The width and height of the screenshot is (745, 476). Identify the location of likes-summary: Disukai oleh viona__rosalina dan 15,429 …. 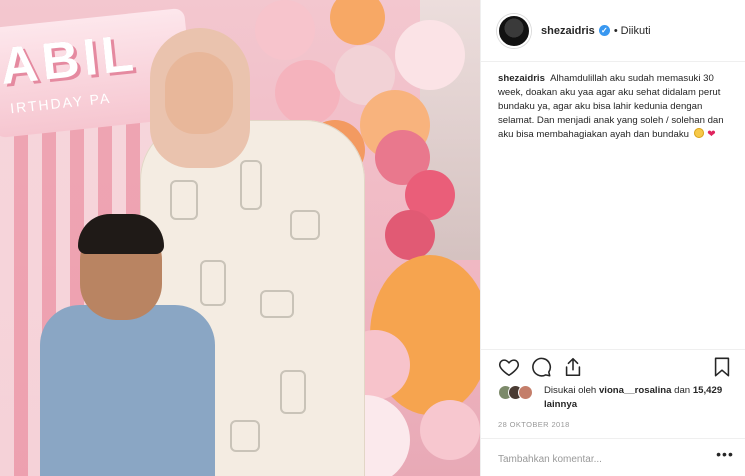
(615, 399).